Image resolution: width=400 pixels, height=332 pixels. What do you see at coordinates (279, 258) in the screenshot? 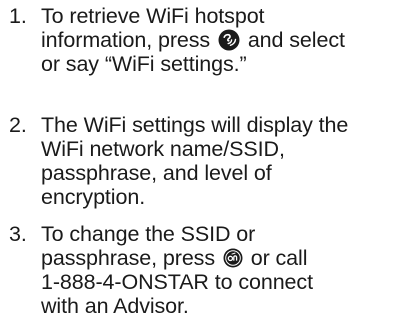
I see `step-text-fragment: or call` at bounding box center [279, 258].